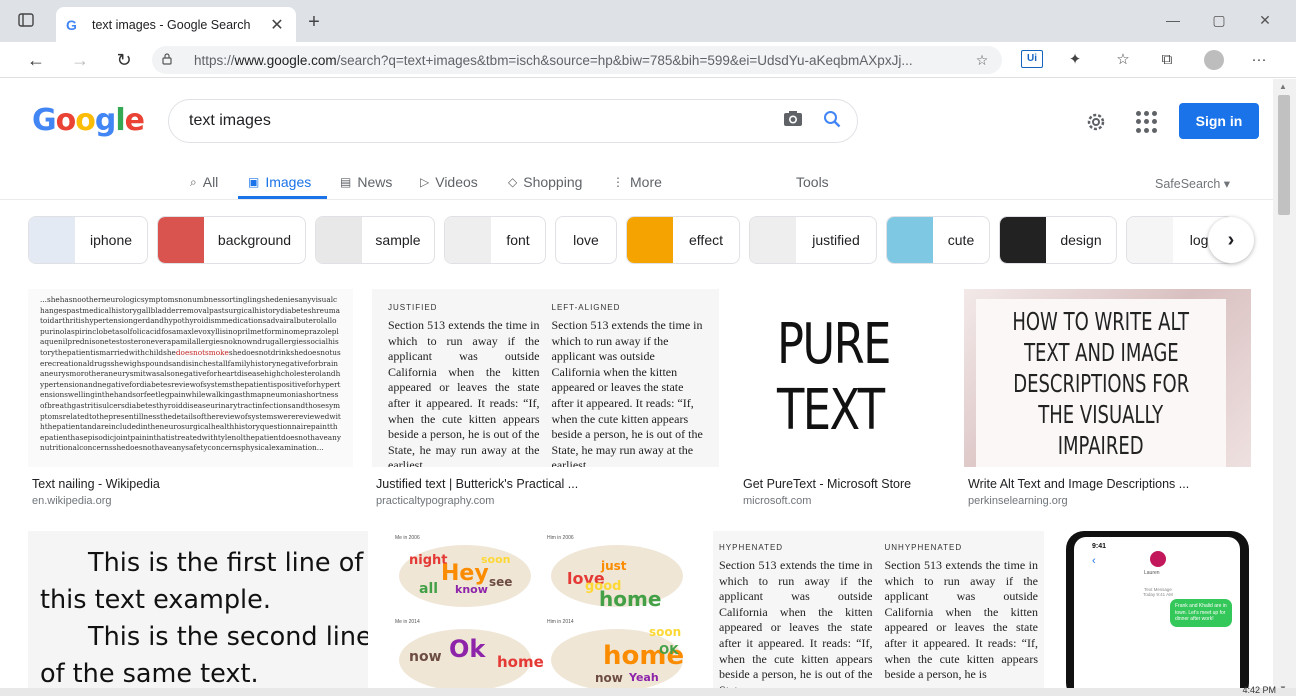 The width and height of the screenshot is (1296, 696). Describe the element at coordinates (467, 649) in the screenshot. I see `cloud-word: Ok` at that location.